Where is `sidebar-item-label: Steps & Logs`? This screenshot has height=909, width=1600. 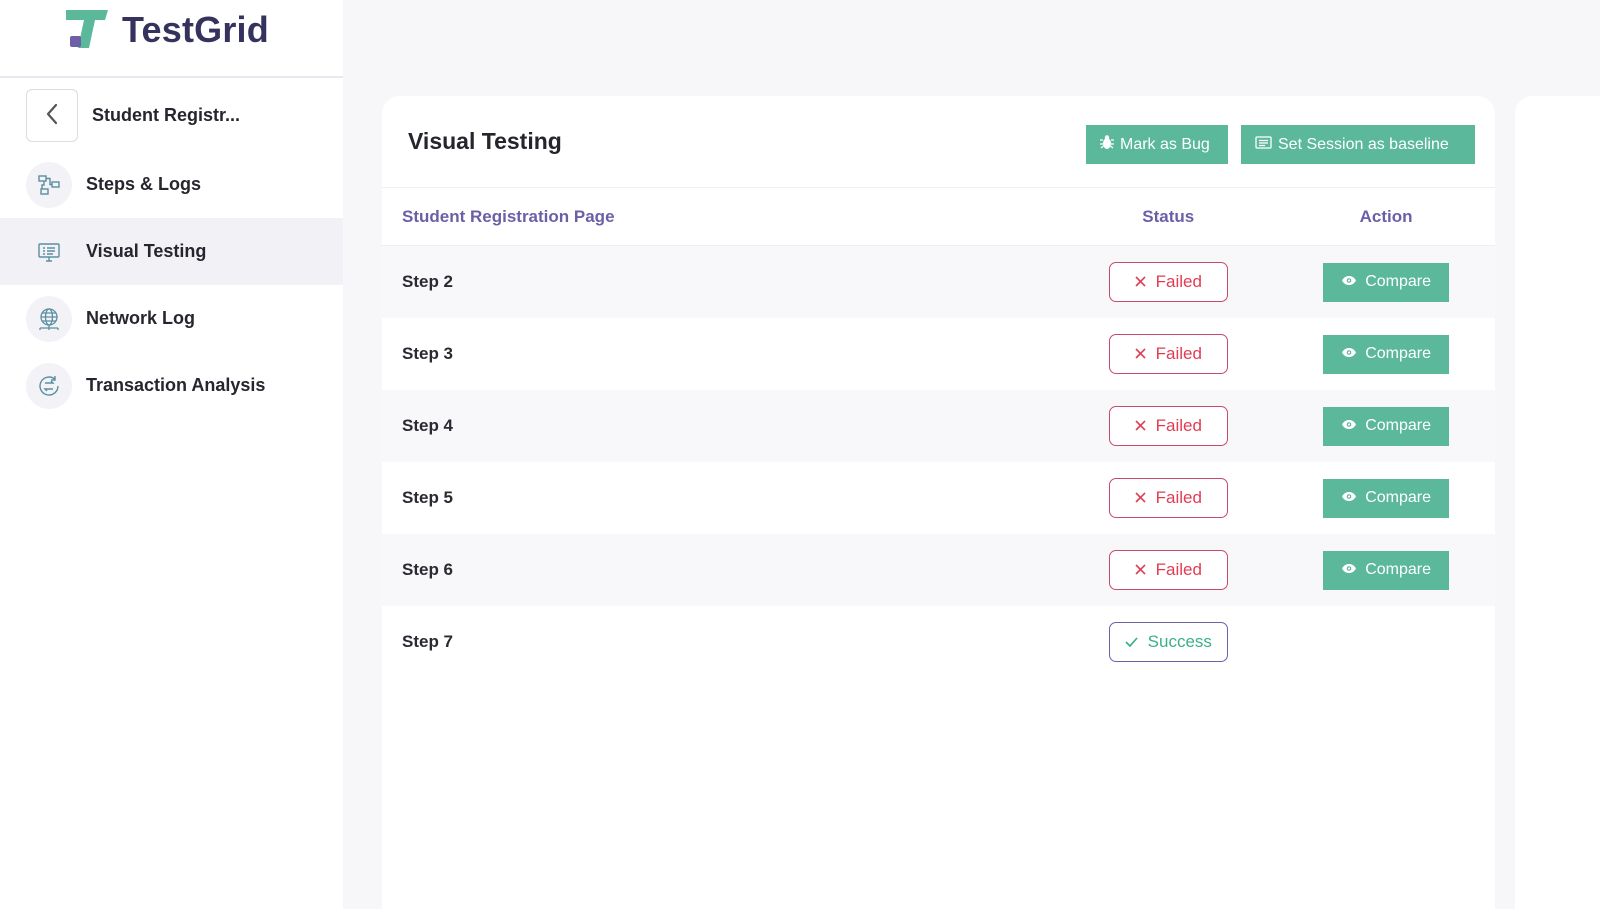
sidebar-item-label: Steps & Logs is located at coordinates (144, 184).